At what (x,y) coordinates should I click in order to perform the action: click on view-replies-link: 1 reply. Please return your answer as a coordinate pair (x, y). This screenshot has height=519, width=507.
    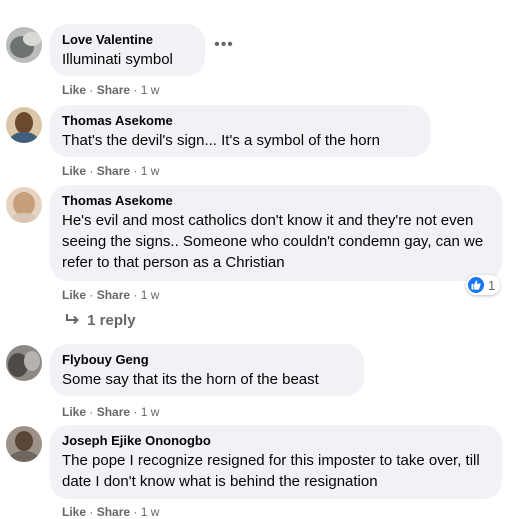
    Looking at the image, I should click on (100, 321).